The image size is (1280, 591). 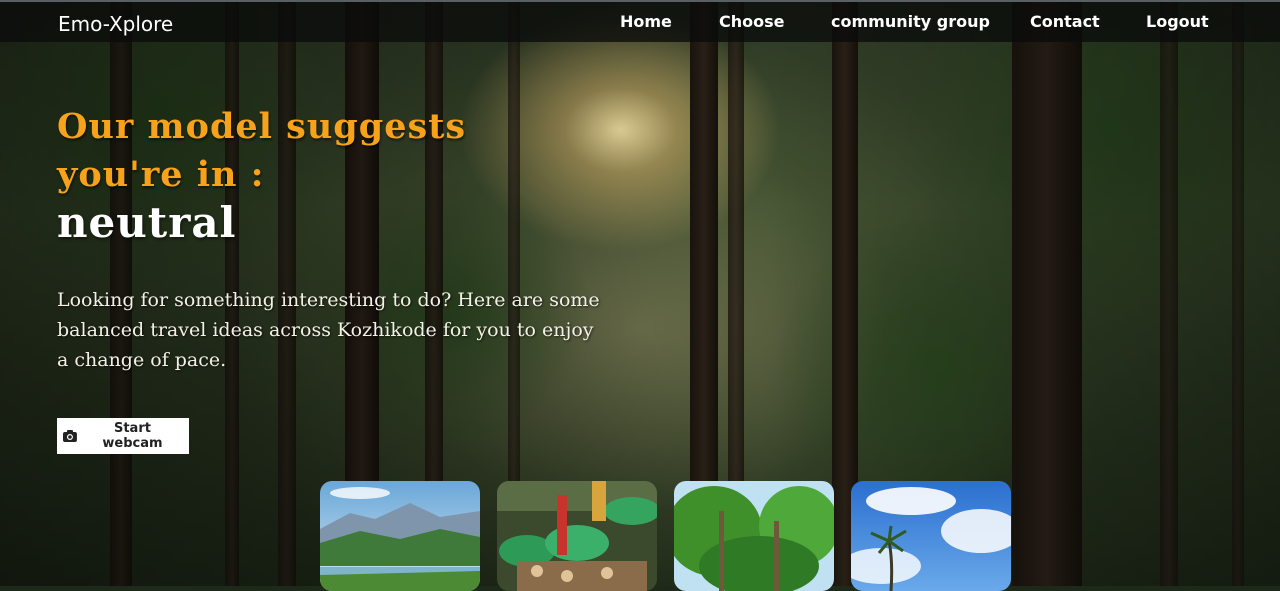 What do you see at coordinates (1177, 21) in the screenshot?
I see `nav-logout-link: Logout` at bounding box center [1177, 21].